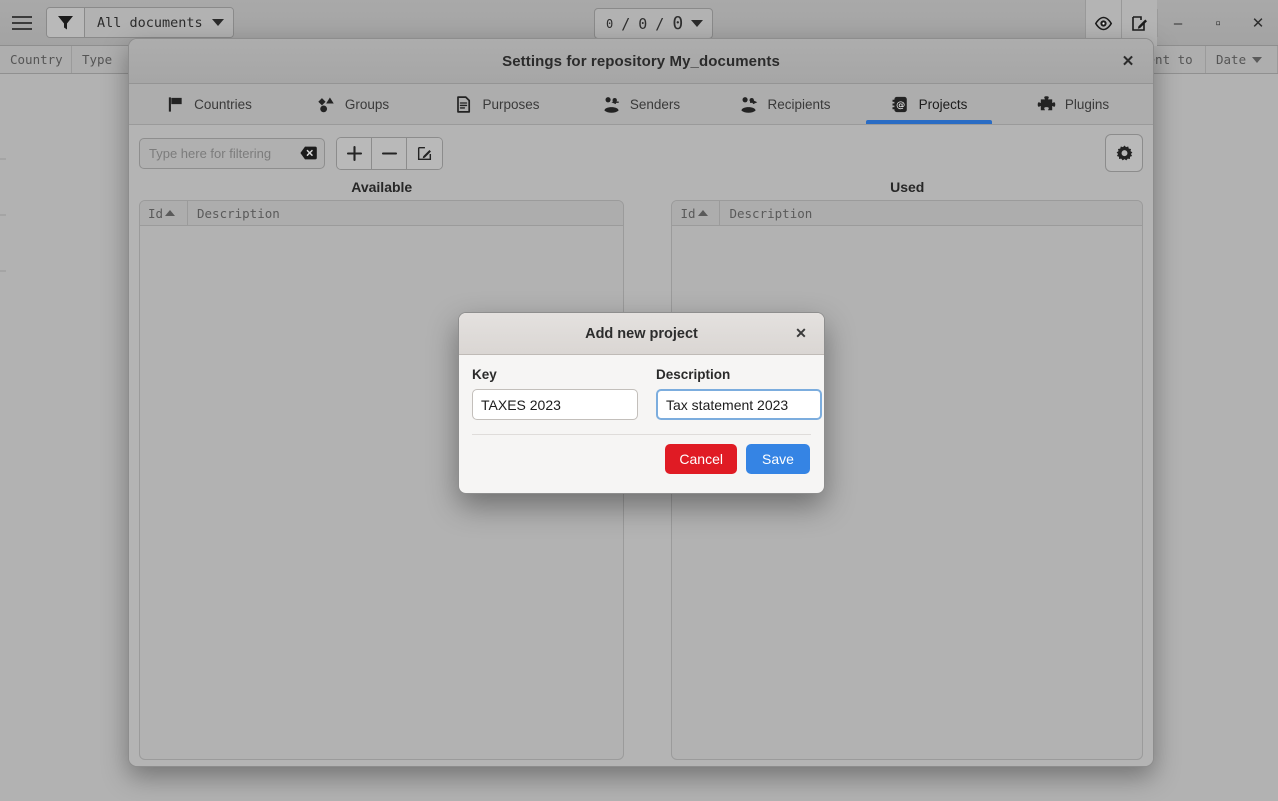 Image resolution: width=1278 pixels, height=801 pixels. What do you see at coordinates (626, 23) in the screenshot?
I see `counter-sep-1: /` at bounding box center [626, 23].